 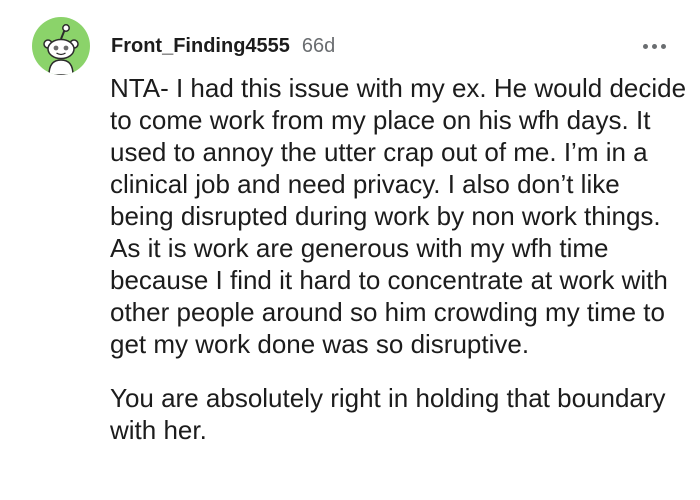 I want to click on avatar, so click(x=61, y=46).